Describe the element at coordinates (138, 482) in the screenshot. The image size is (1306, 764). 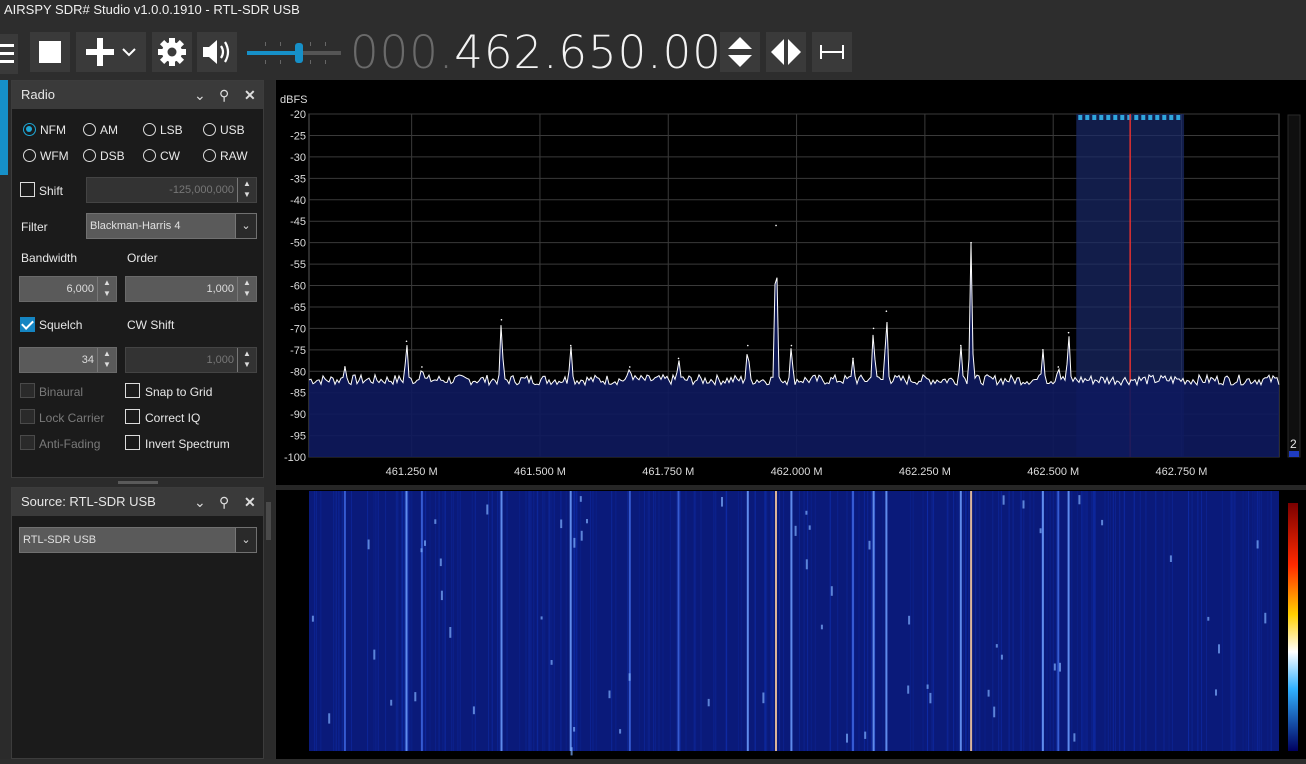
I see `panel-splitter` at that location.